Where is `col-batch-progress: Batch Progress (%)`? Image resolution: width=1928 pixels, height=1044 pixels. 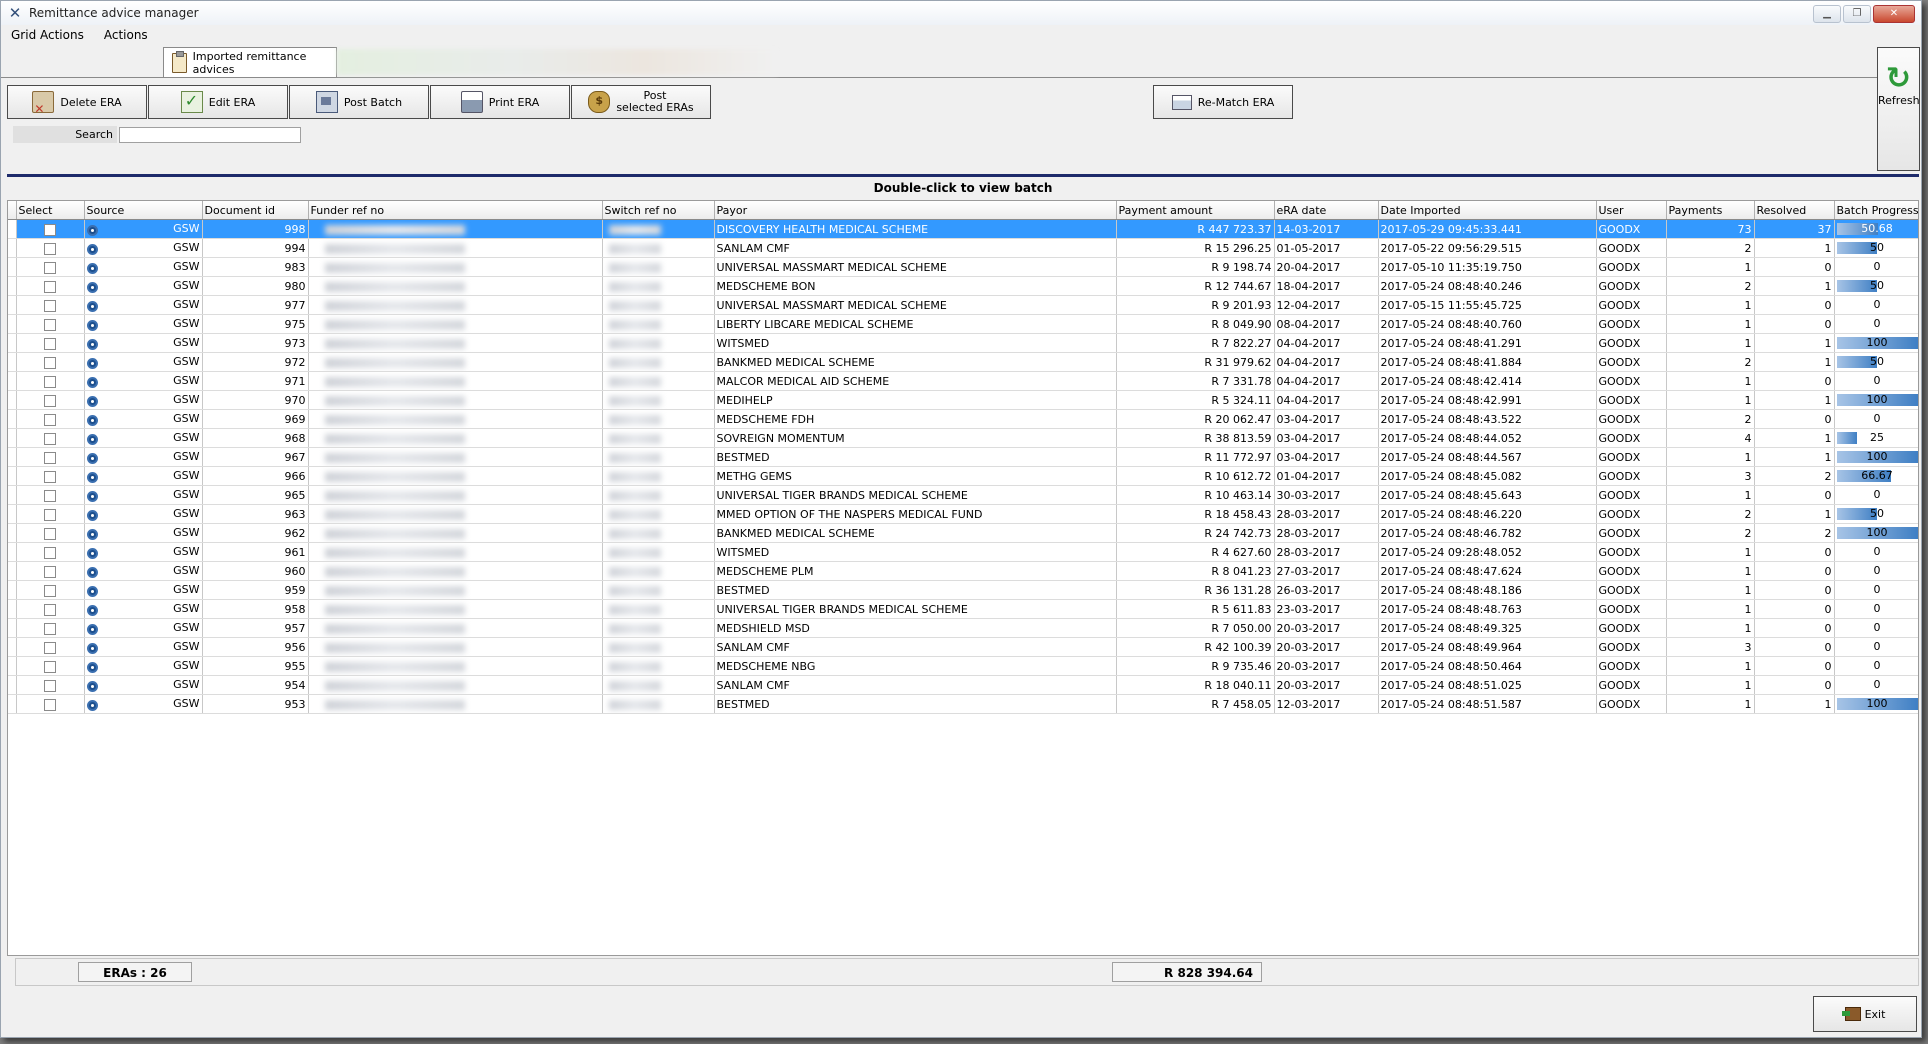
col-batch-progress: Batch Progress (%) is located at coordinates (1876, 210).